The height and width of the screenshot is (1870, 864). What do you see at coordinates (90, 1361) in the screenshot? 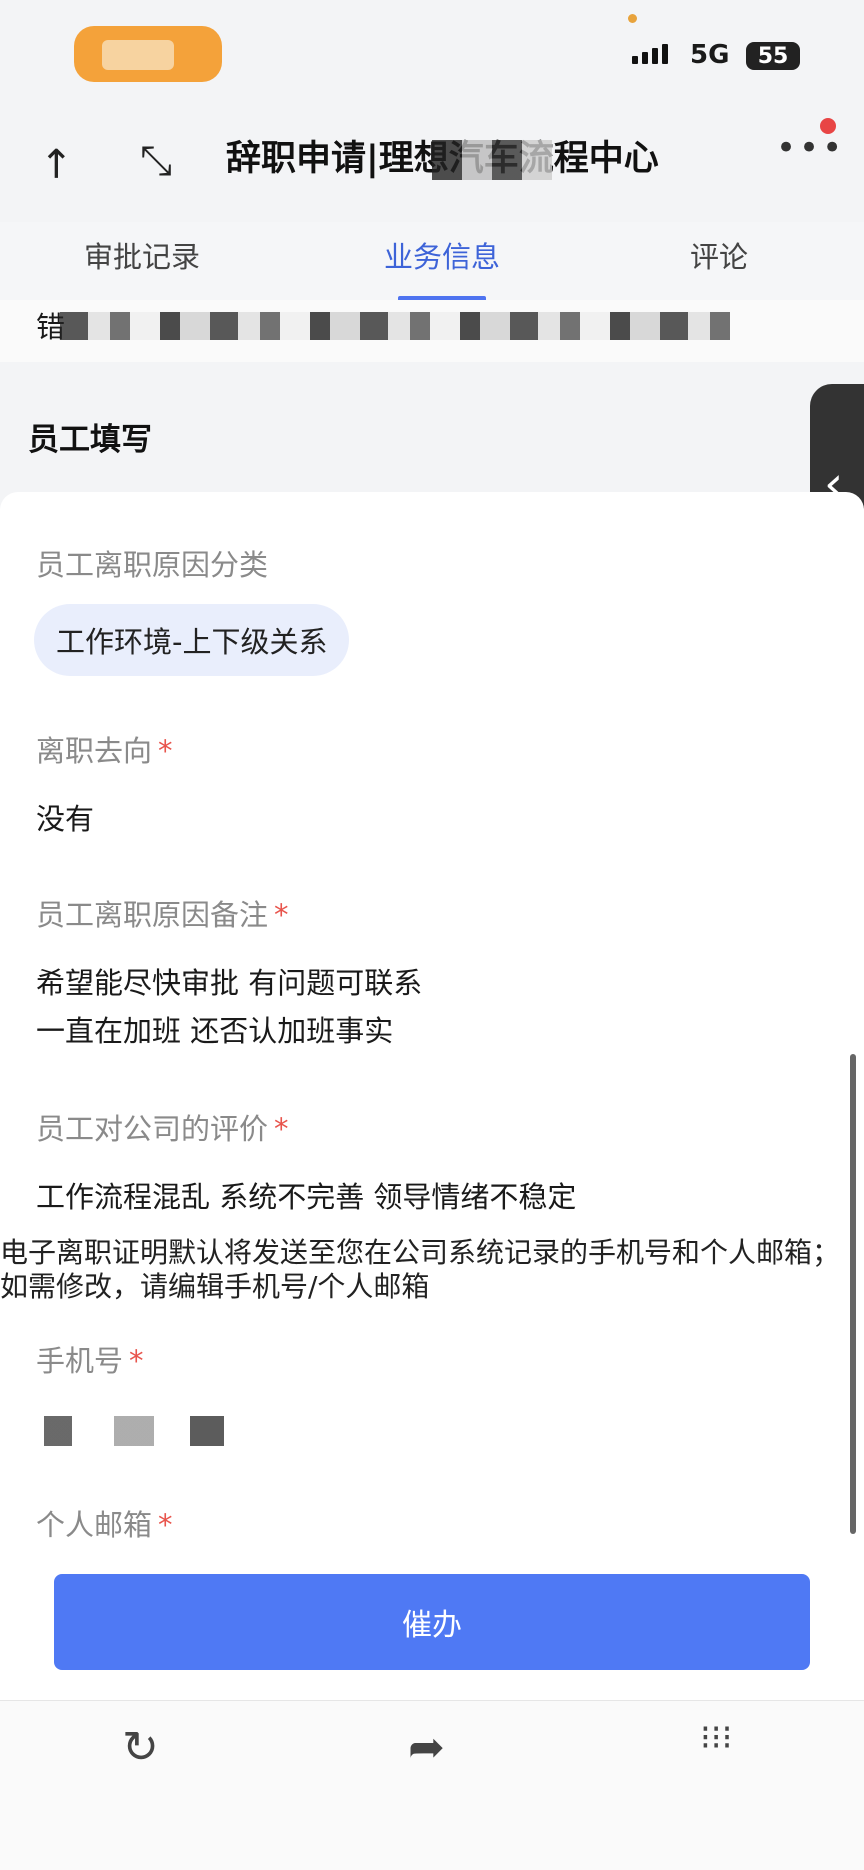
I see `phone-label: 手机号 *` at bounding box center [90, 1361].